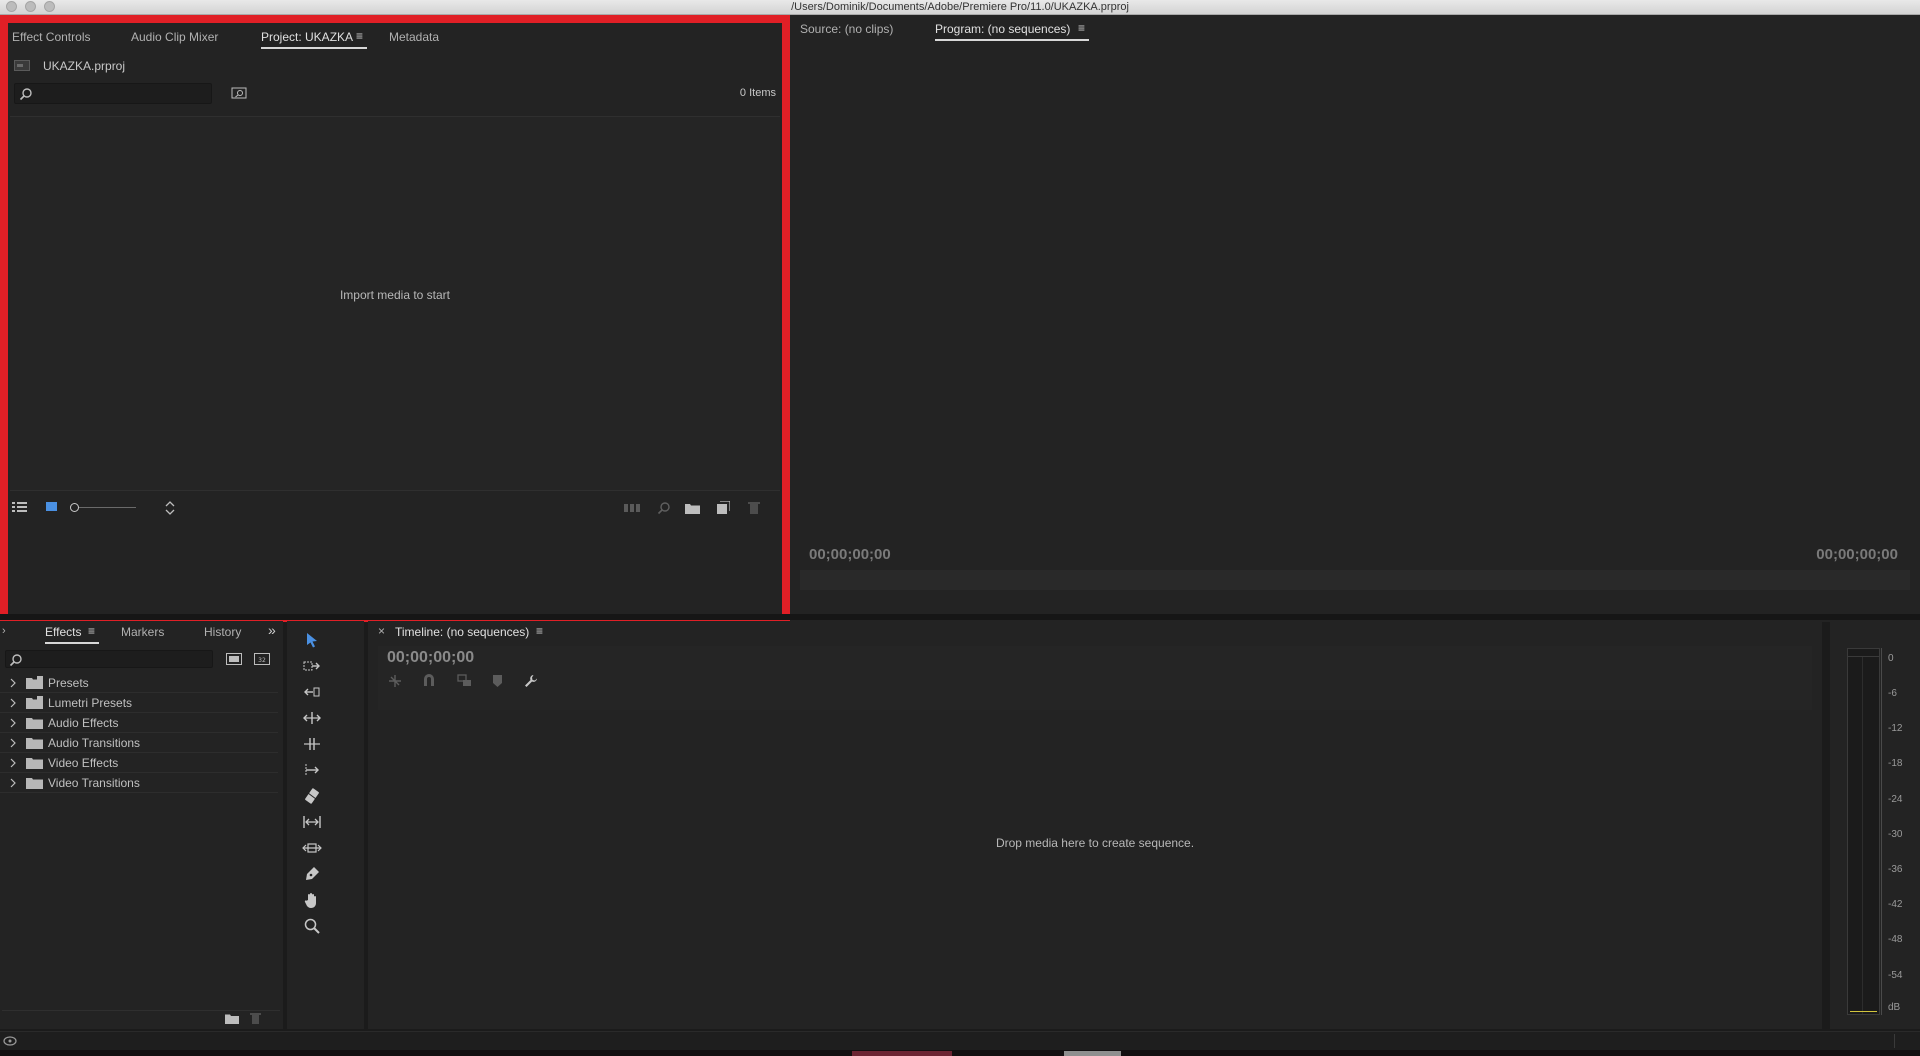 This screenshot has height=1056, width=1920. What do you see at coordinates (1895, 975) in the screenshot?
I see `db-scale-label: -54` at bounding box center [1895, 975].